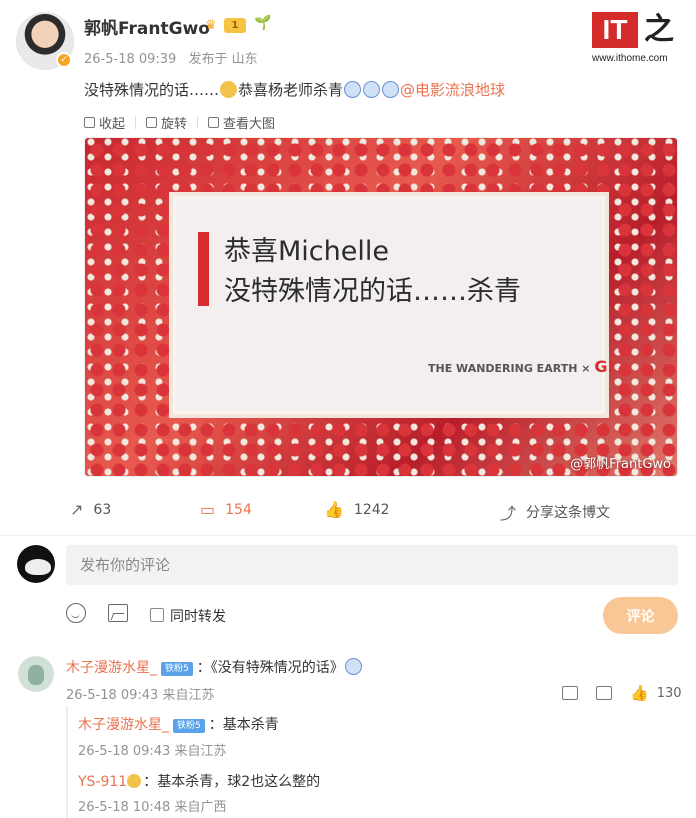 This screenshot has height=818, width=696. I want to click on verified-badge-icon: ✓, so click(64, 60).